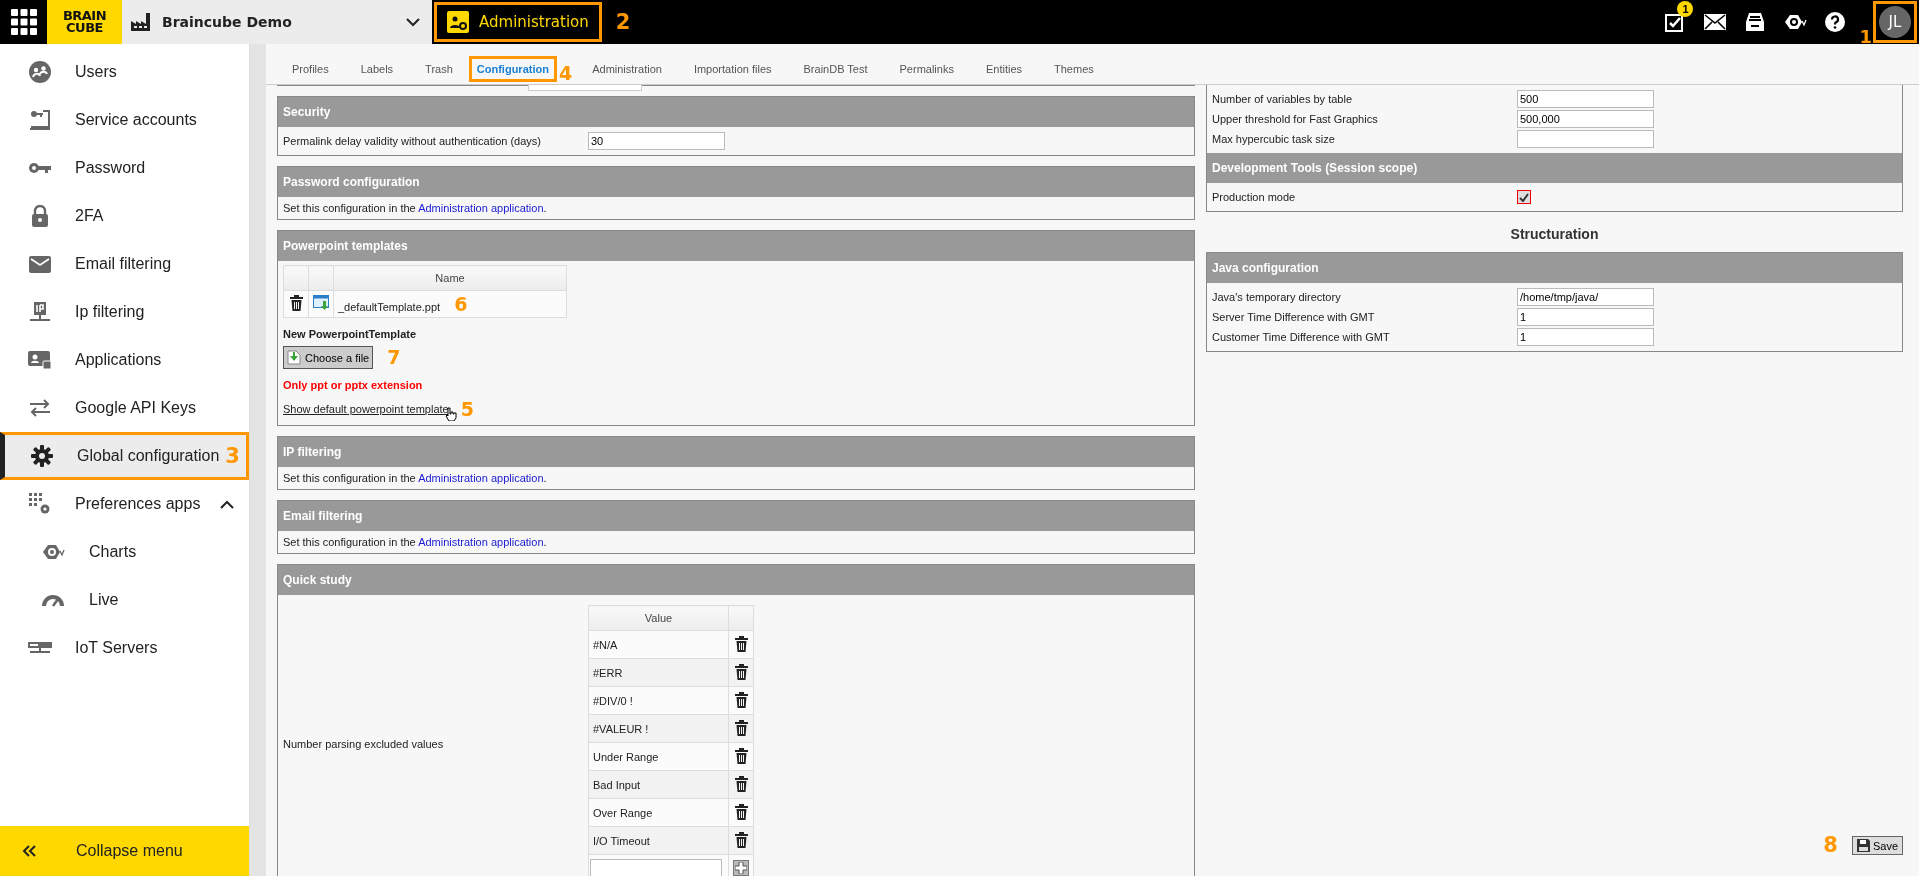 The image size is (1919, 876). I want to click on grid-gear-icon, so click(40, 504).